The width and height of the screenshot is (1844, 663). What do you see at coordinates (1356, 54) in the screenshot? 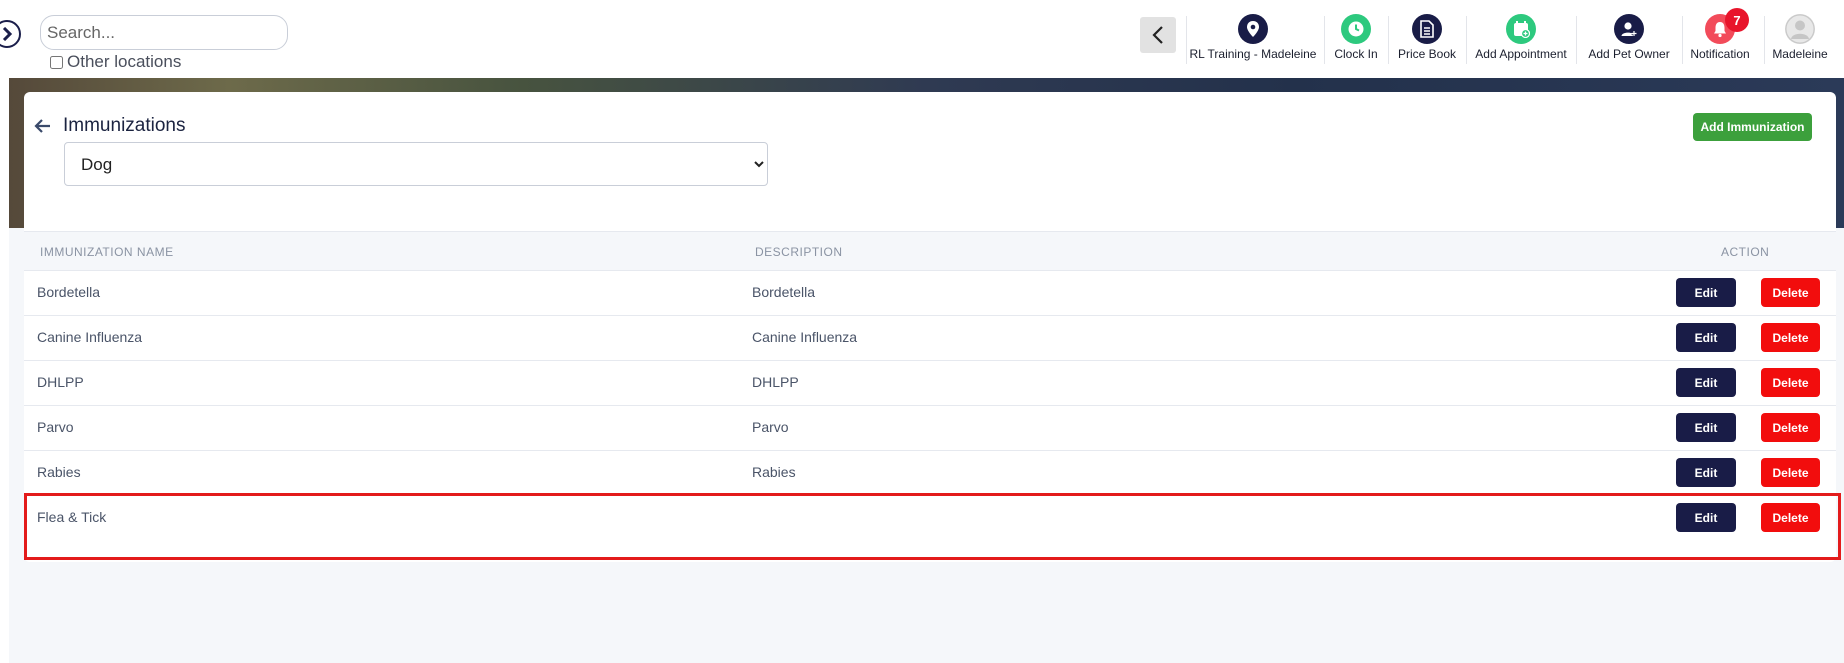
I see `nav-clock-in-label: Clock In` at bounding box center [1356, 54].